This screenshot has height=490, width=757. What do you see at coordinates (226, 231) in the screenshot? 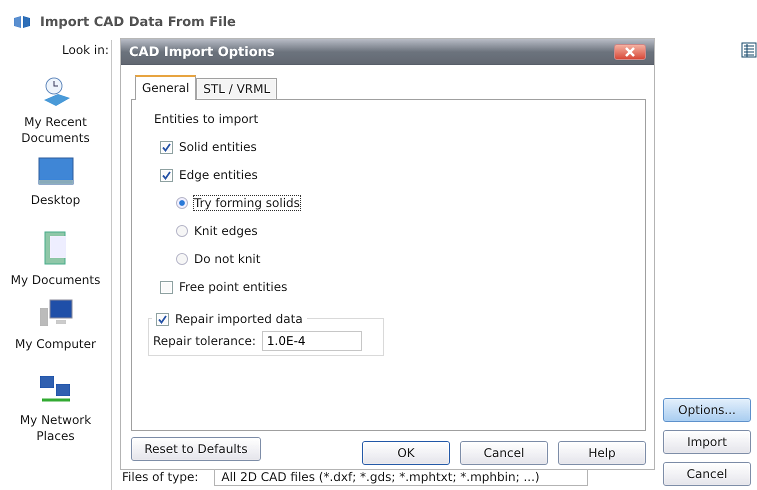
I see `radio-label: Knit edges` at bounding box center [226, 231].